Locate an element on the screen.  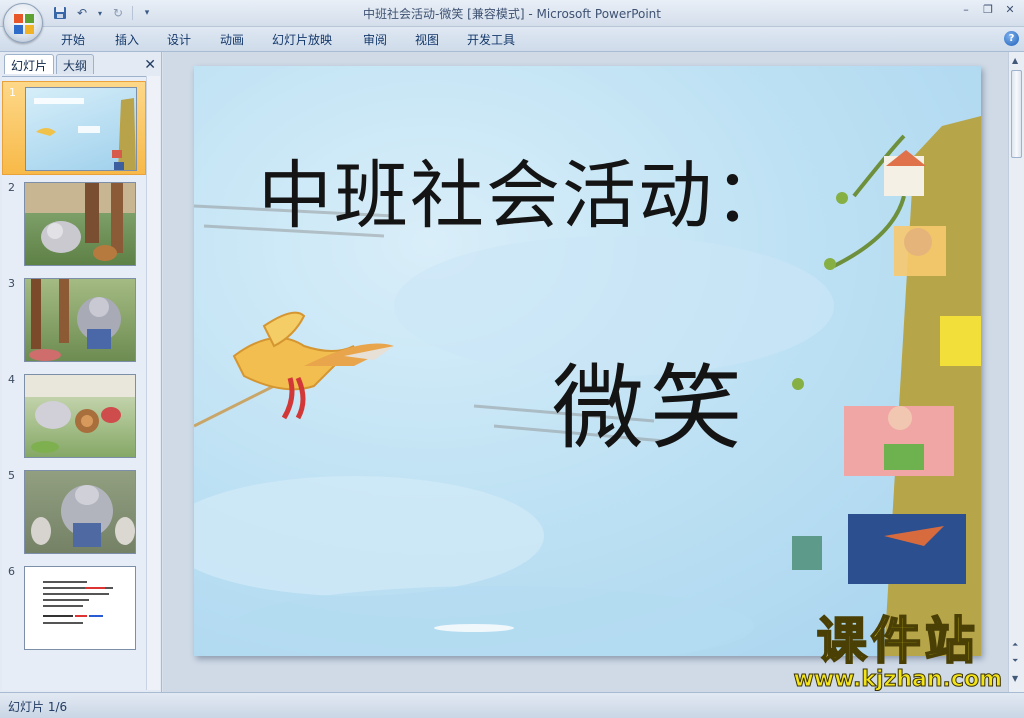
restore-icon: ❐ is located at coordinates (988, 10).